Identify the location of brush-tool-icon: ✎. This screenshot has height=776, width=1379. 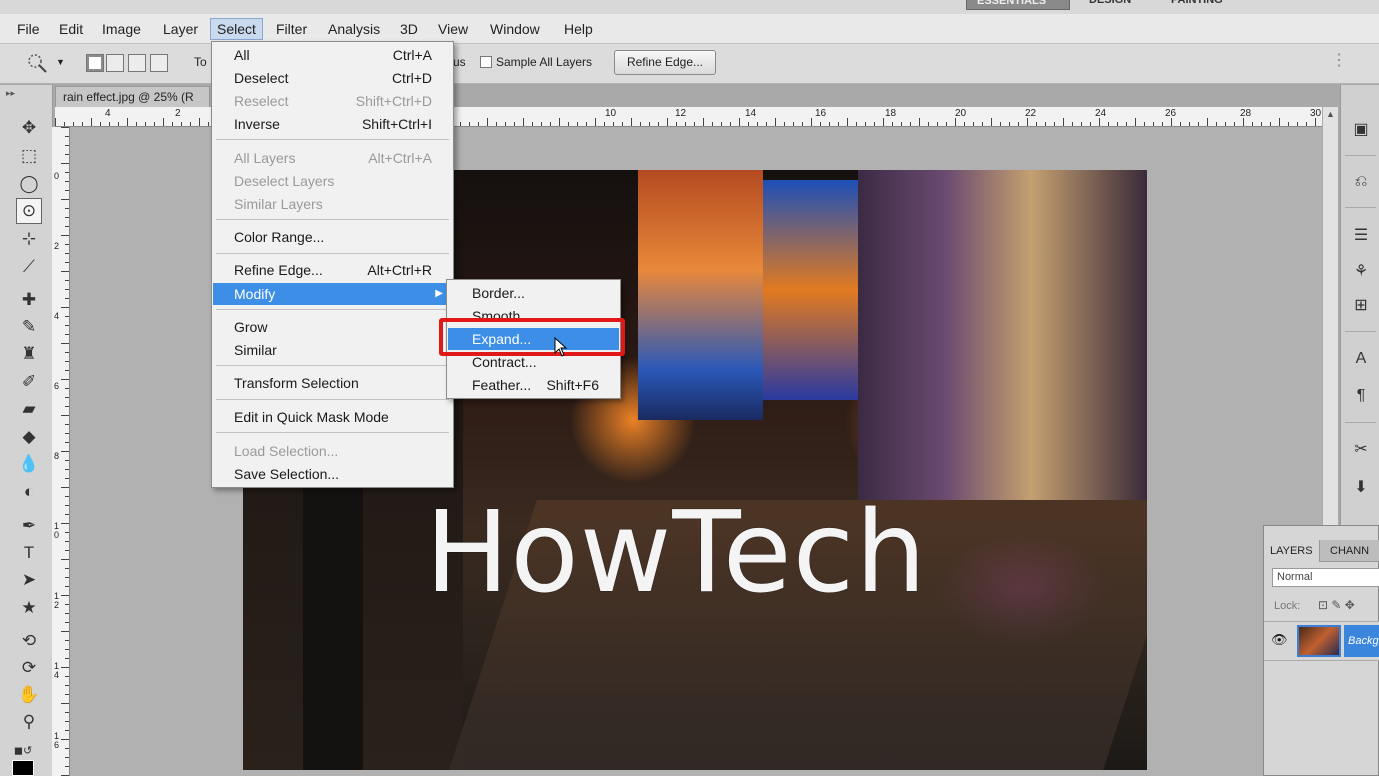
(29, 327).